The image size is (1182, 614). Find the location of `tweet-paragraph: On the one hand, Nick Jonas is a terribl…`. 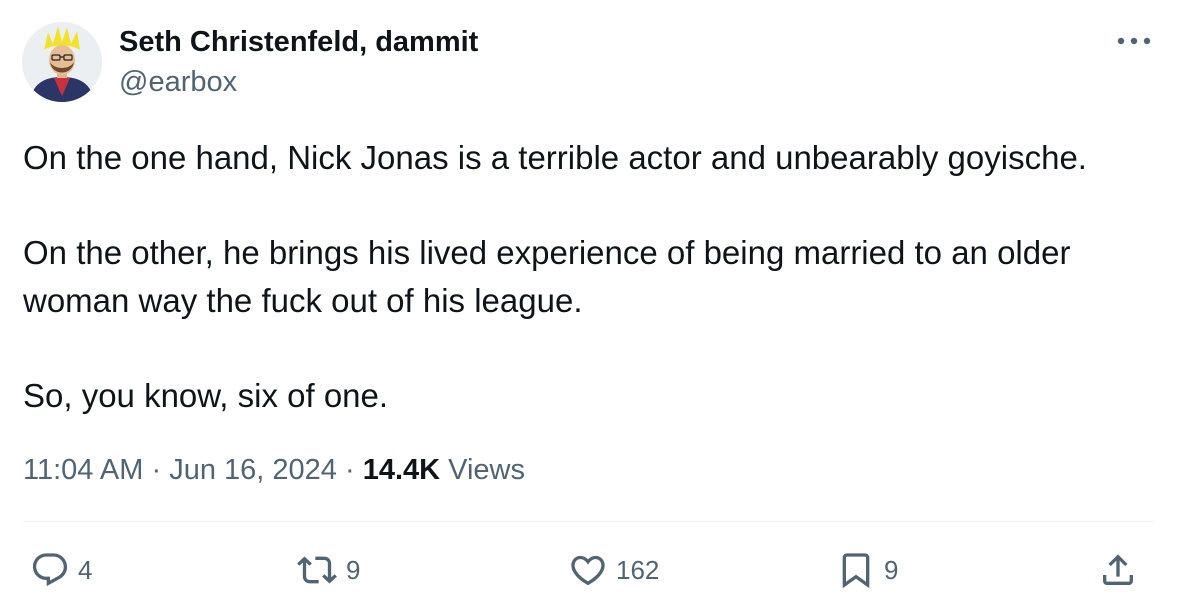

tweet-paragraph: On the one hand, Nick Jonas is a terribl… is located at coordinates (555, 157).